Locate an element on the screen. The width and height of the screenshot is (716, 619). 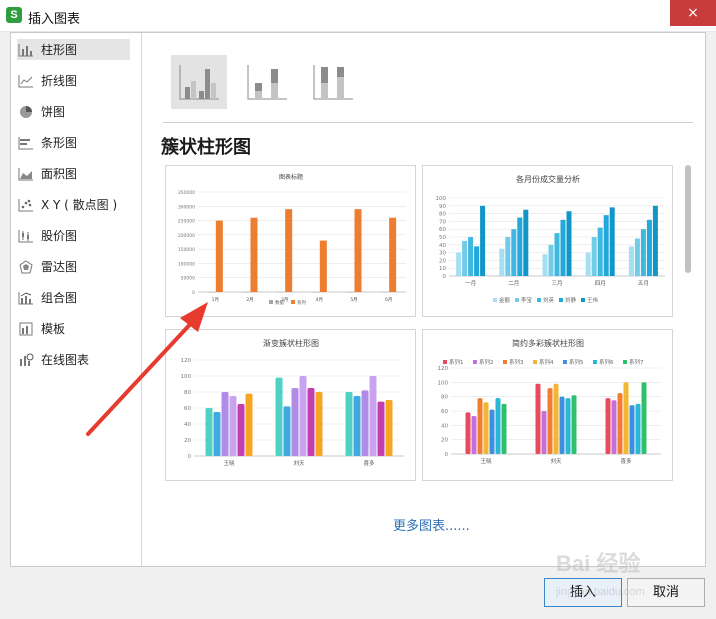
chart-title: 简约多彩簇状柱形图 is located at coordinates (548, 343).